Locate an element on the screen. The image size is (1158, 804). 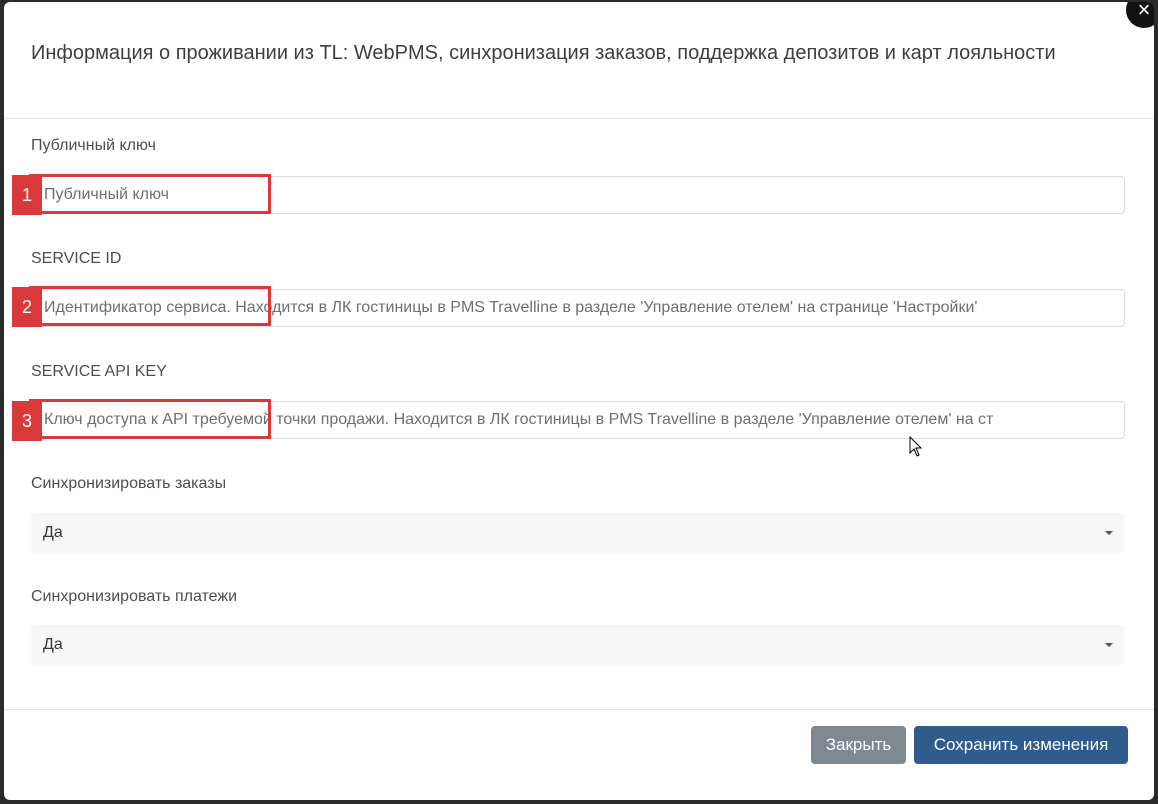
sync-orders-select: Да is located at coordinates (578, 533).